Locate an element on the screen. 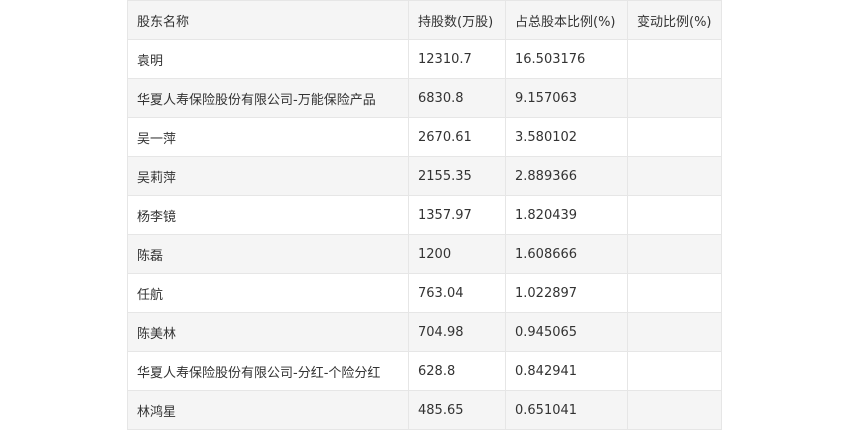 The width and height of the screenshot is (850, 430). shares-held-cell: 1357.97 is located at coordinates (457, 215).